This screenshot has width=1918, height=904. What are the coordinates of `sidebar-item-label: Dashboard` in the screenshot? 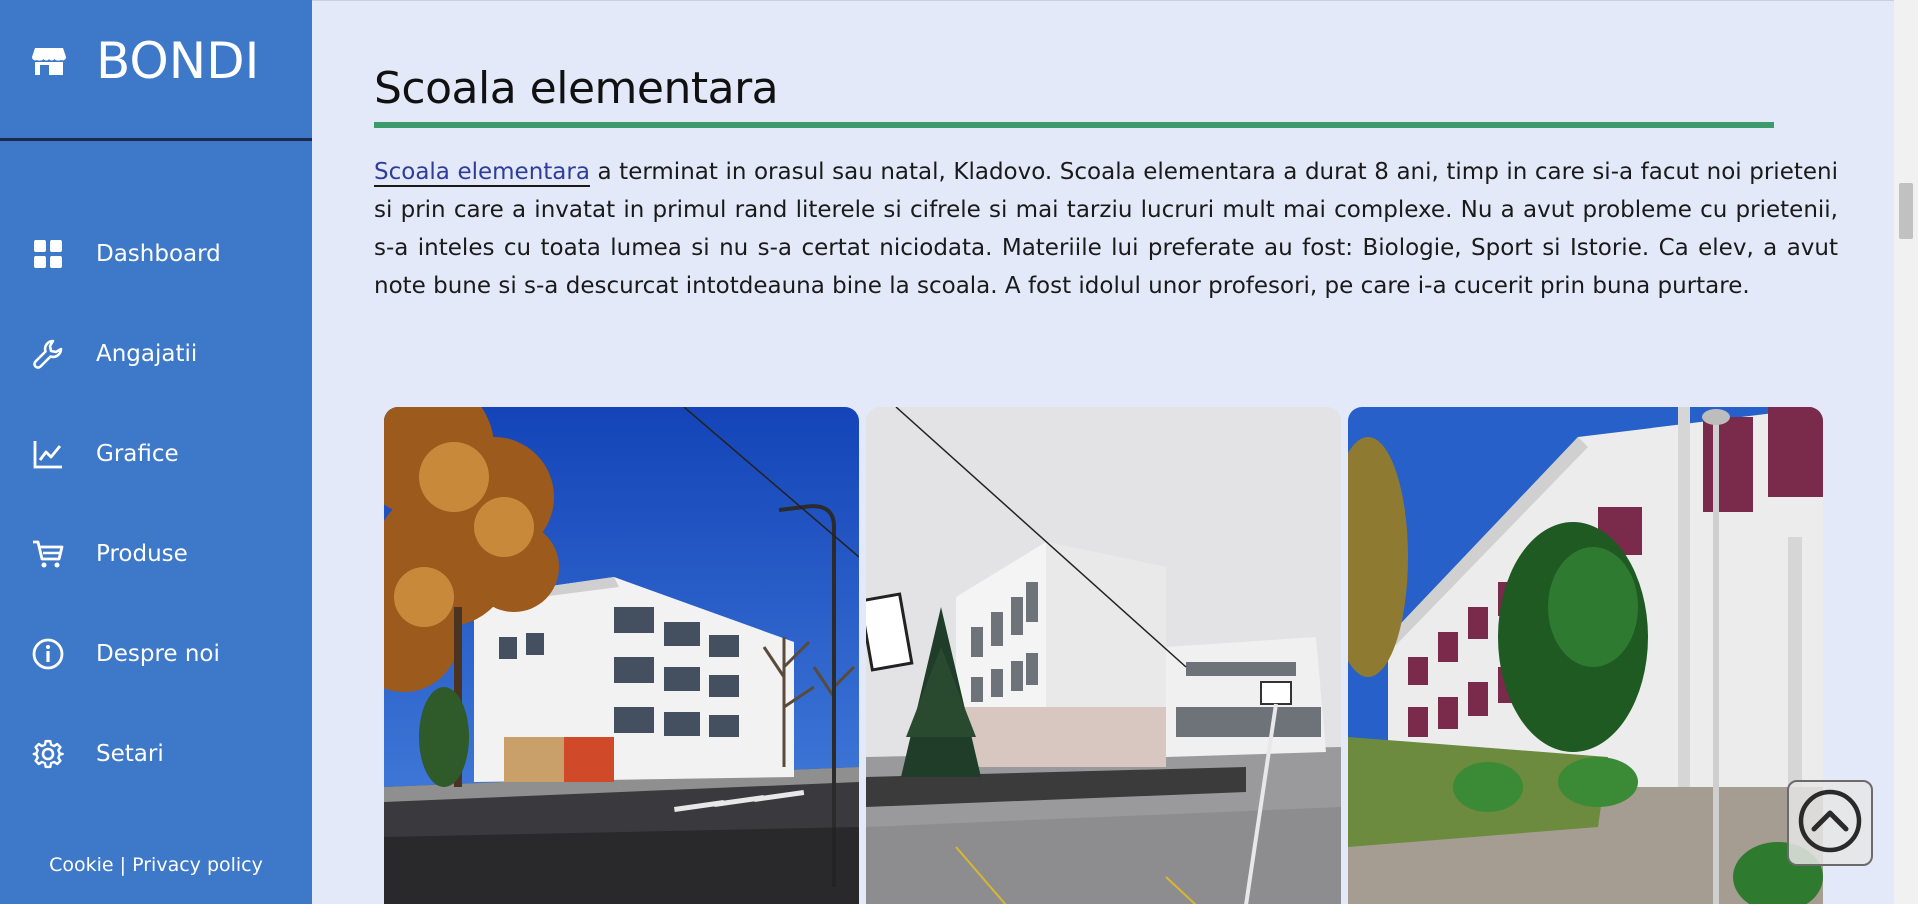 It's located at (158, 254).